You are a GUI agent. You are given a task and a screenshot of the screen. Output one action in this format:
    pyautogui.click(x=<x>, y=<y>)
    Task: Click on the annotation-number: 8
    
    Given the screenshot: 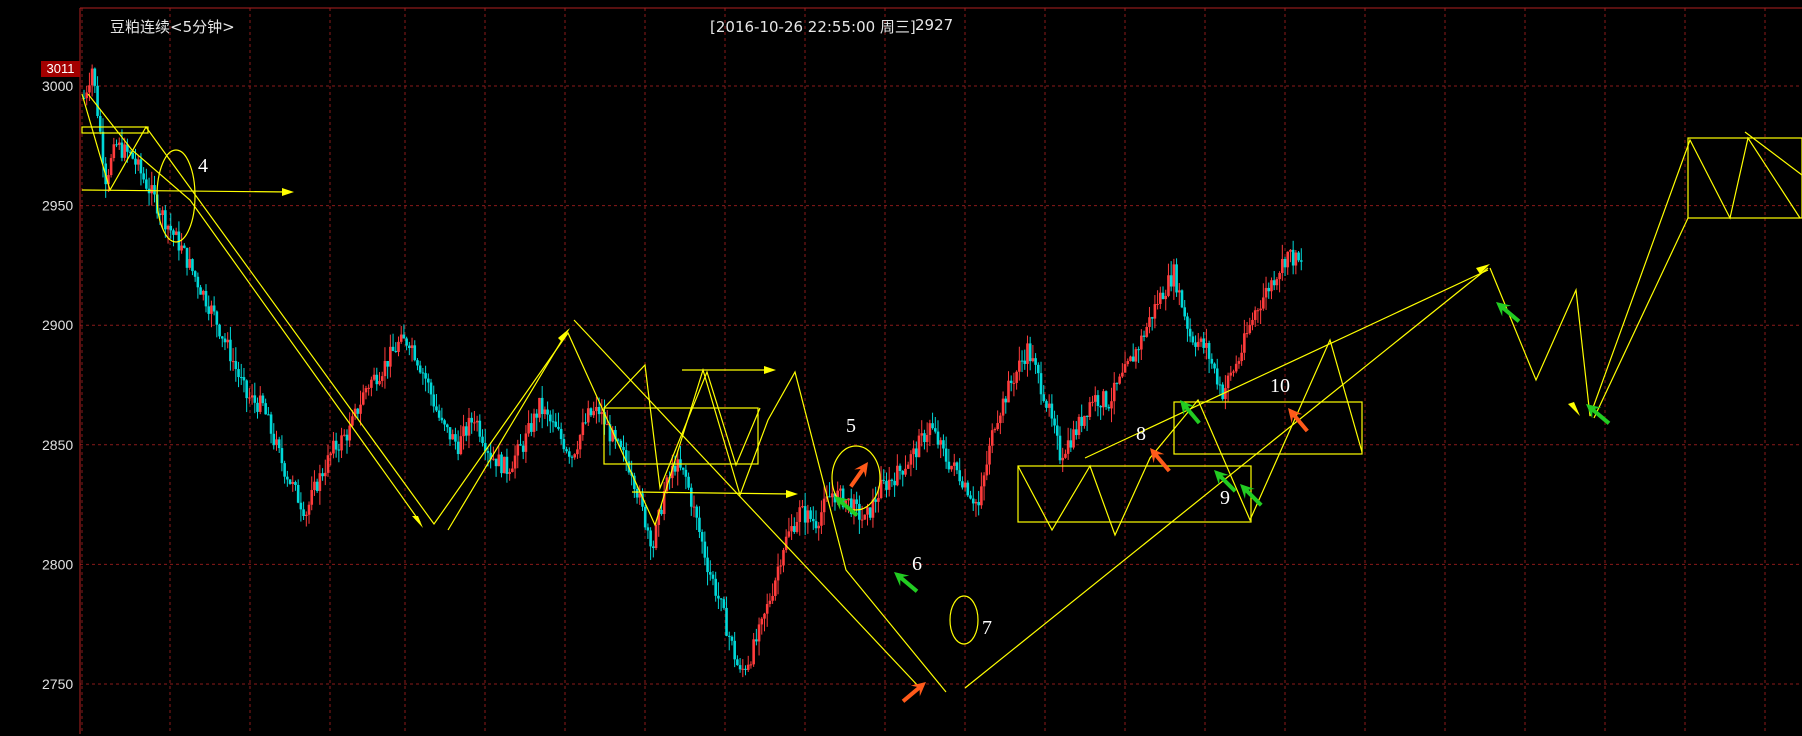 What is the action you would take?
    pyautogui.click(x=1141, y=434)
    